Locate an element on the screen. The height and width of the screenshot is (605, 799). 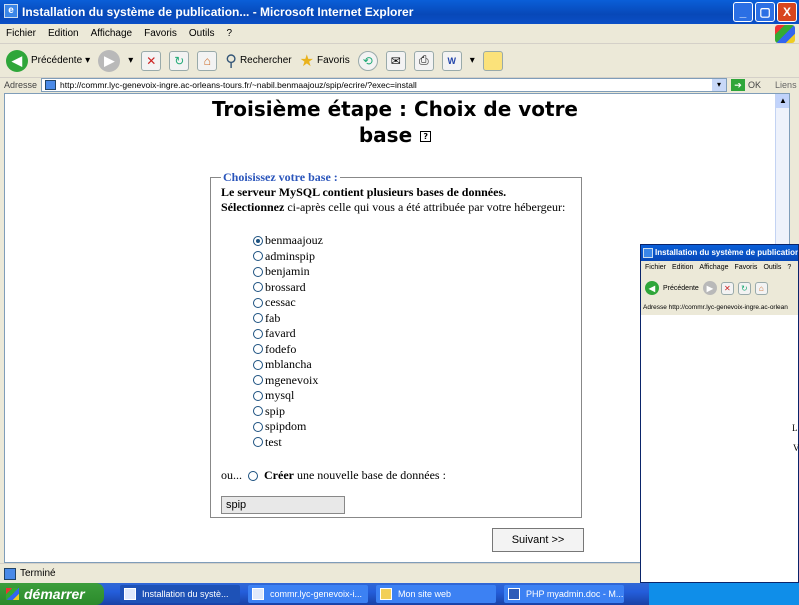
help-icon: ? is located at coordinates (426, 136).